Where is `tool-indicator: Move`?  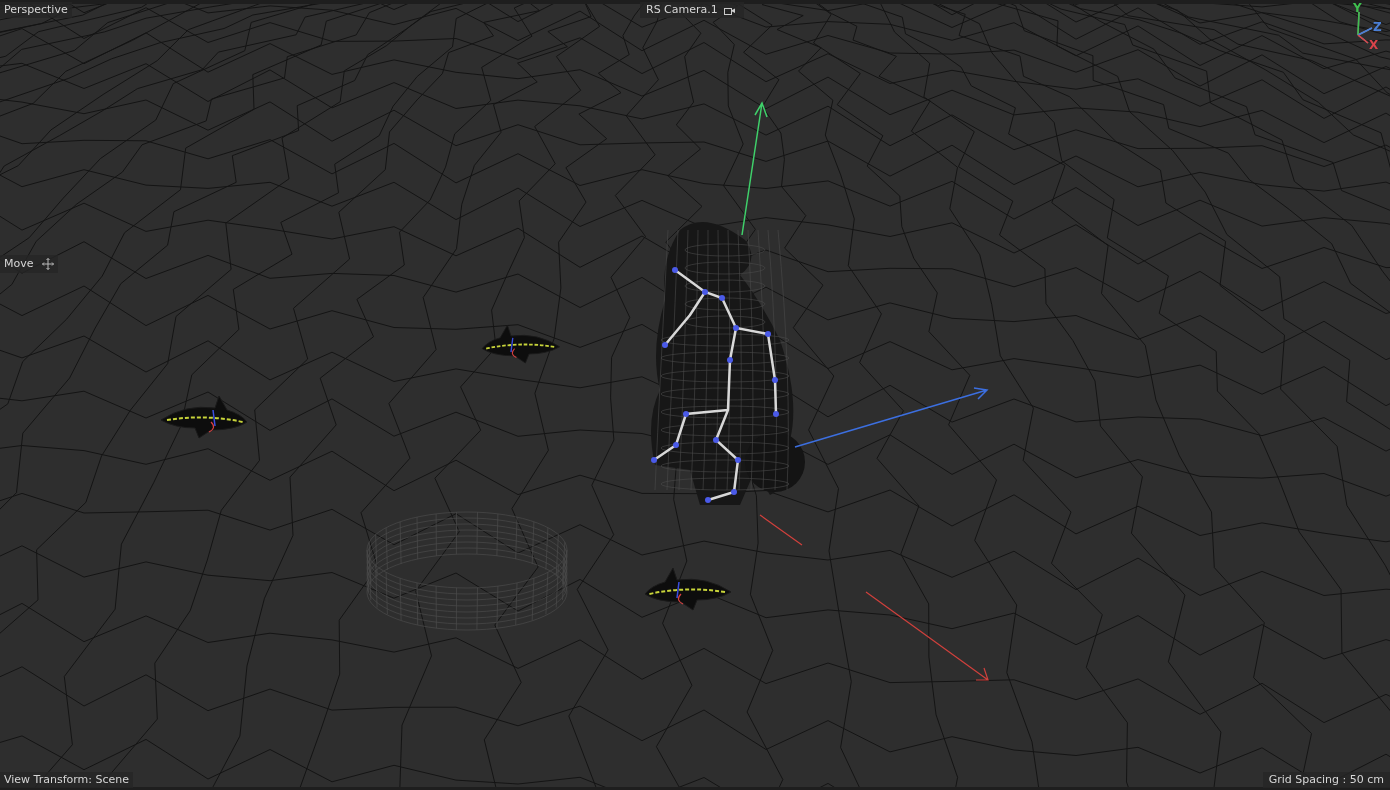 tool-indicator: Move is located at coordinates (29, 264).